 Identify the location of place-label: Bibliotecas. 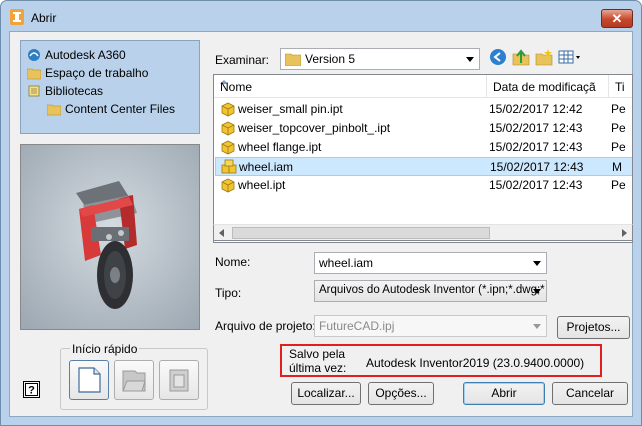
(74, 91).